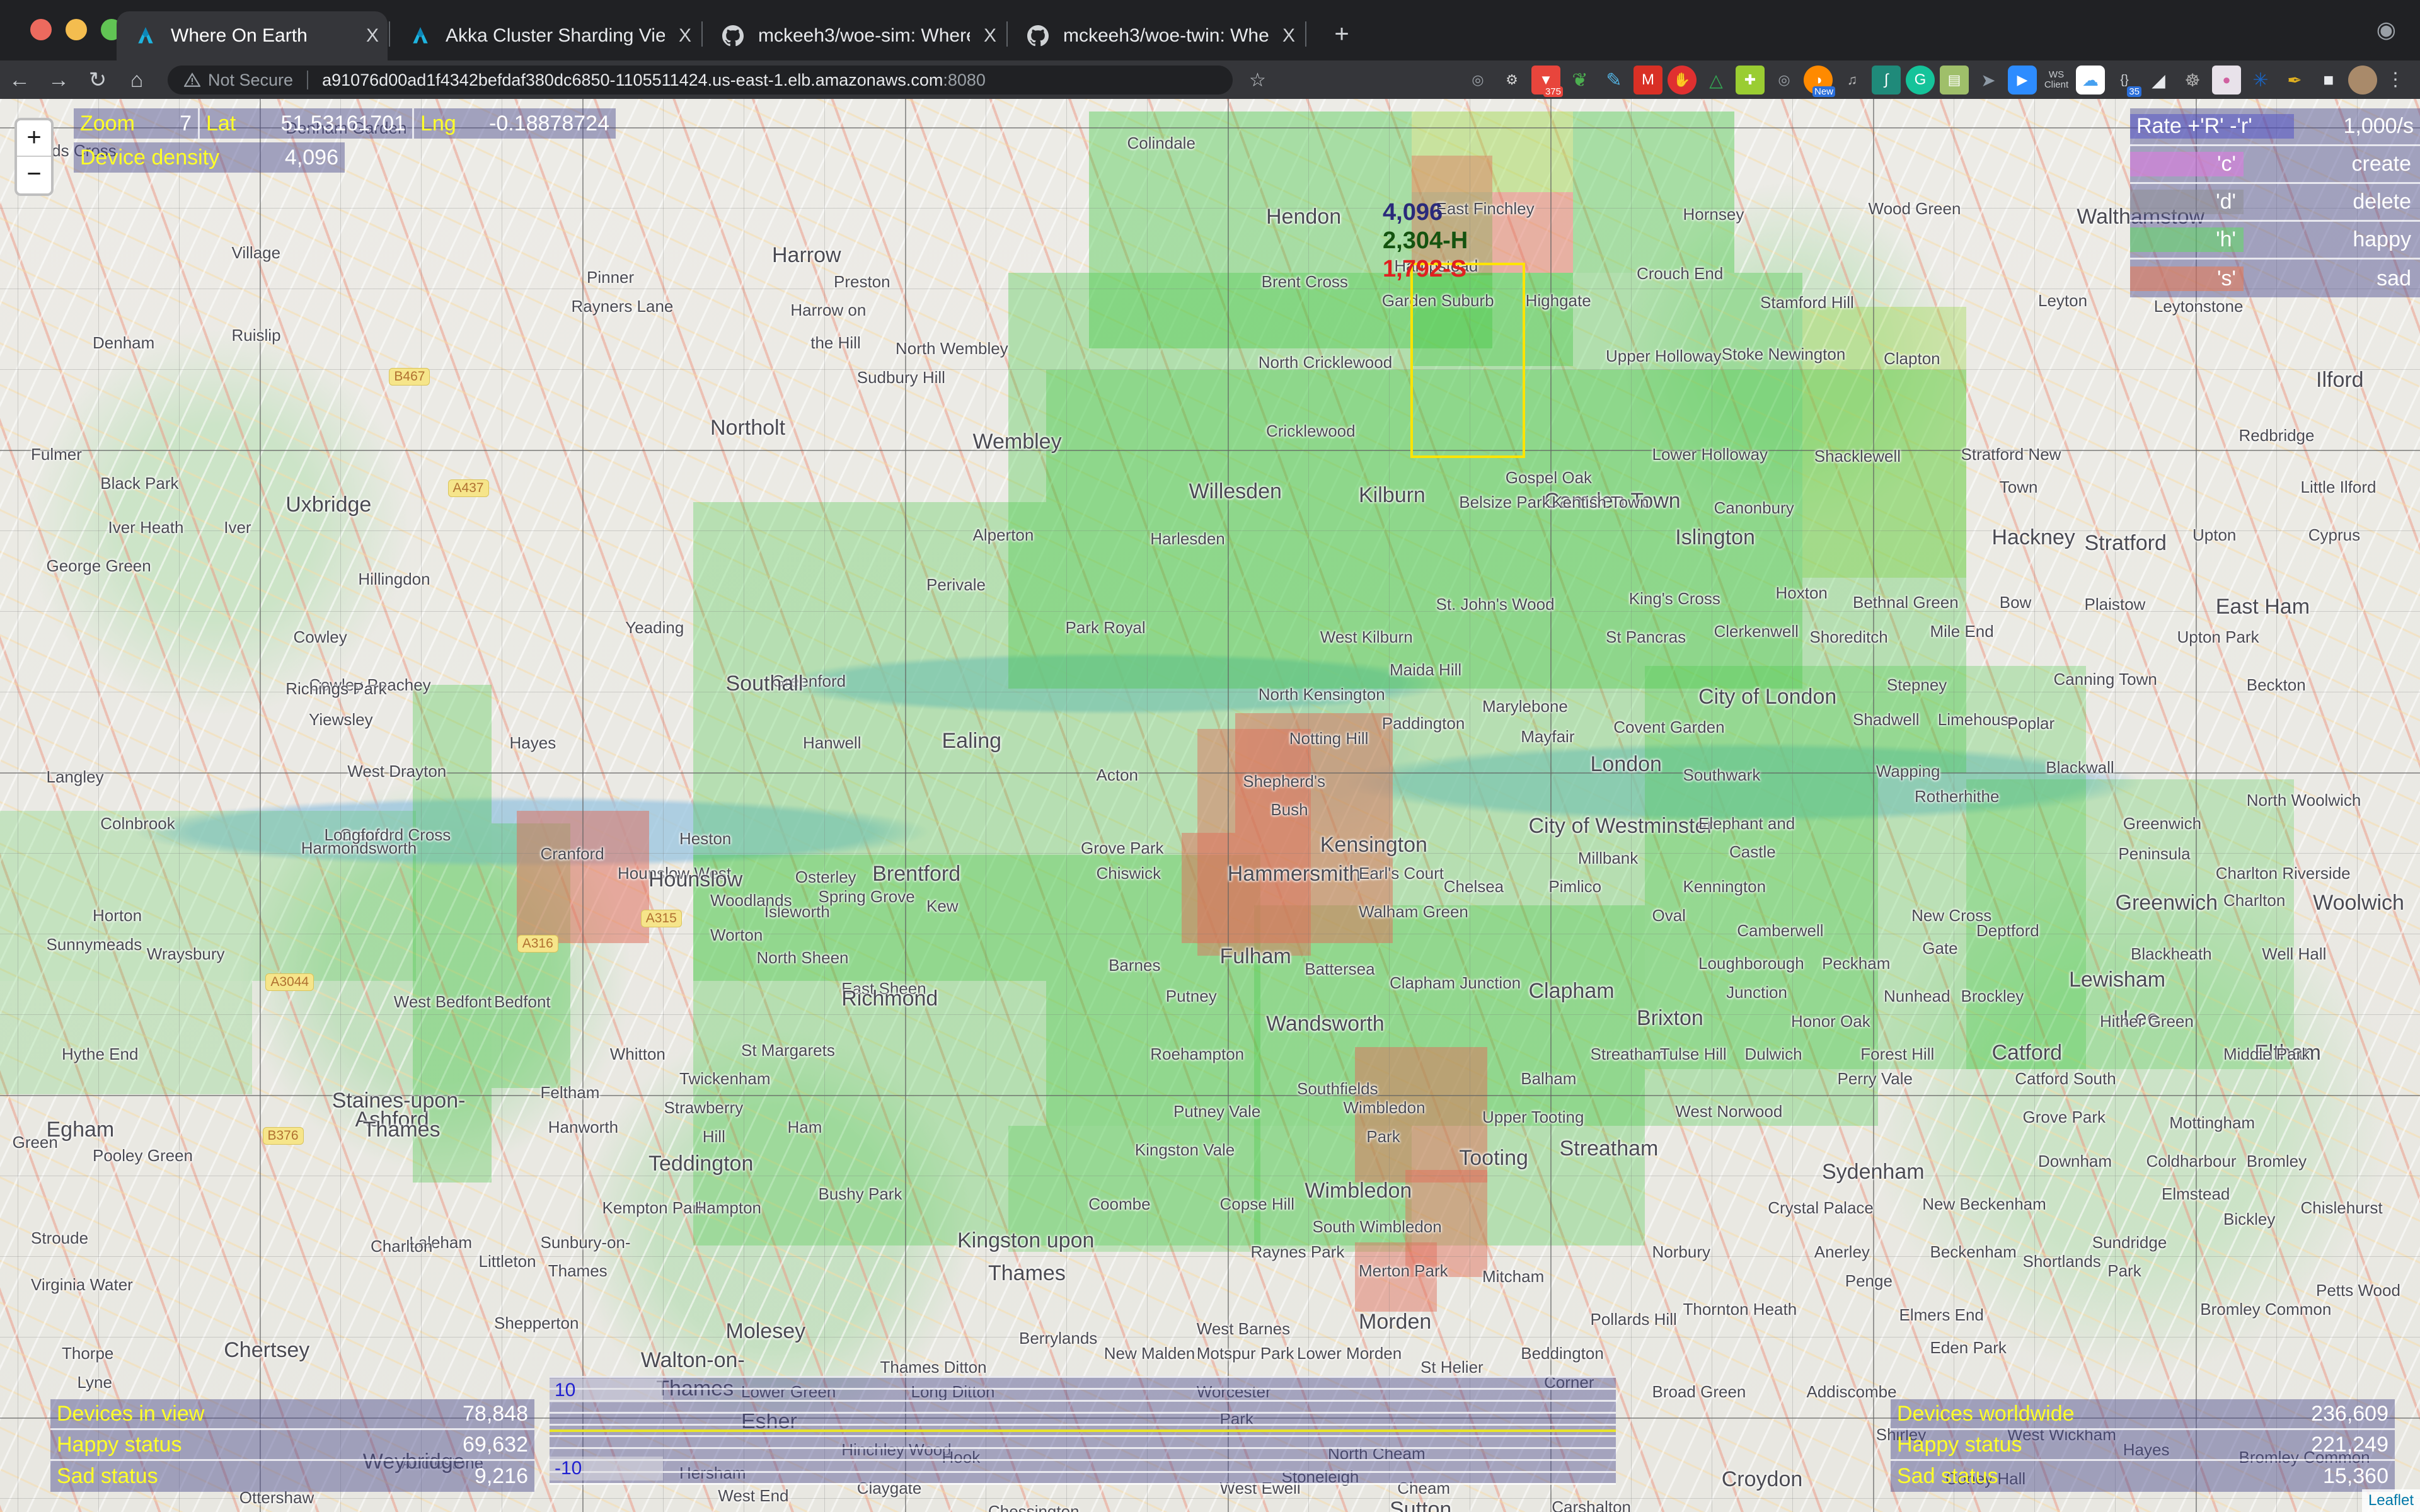  What do you see at coordinates (2395, 80) in the screenshot?
I see `kebab-menu-icon: ⋮` at bounding box center [2395, 80].